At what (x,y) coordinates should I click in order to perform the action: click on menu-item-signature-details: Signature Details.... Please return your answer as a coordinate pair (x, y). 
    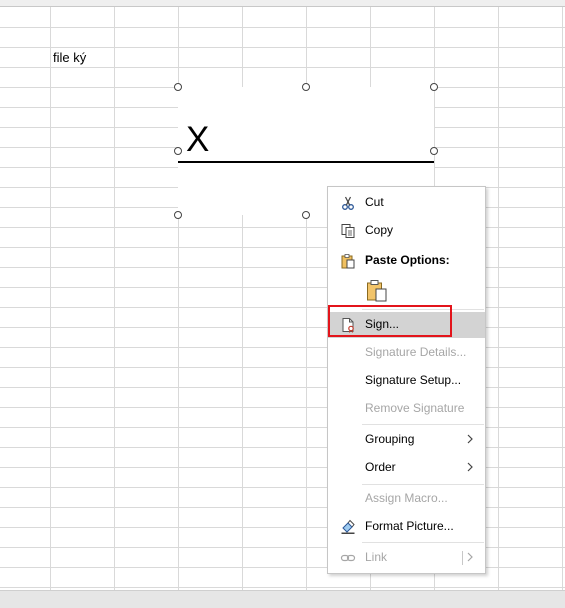
    Looking at the image, I should click on (406, 353).